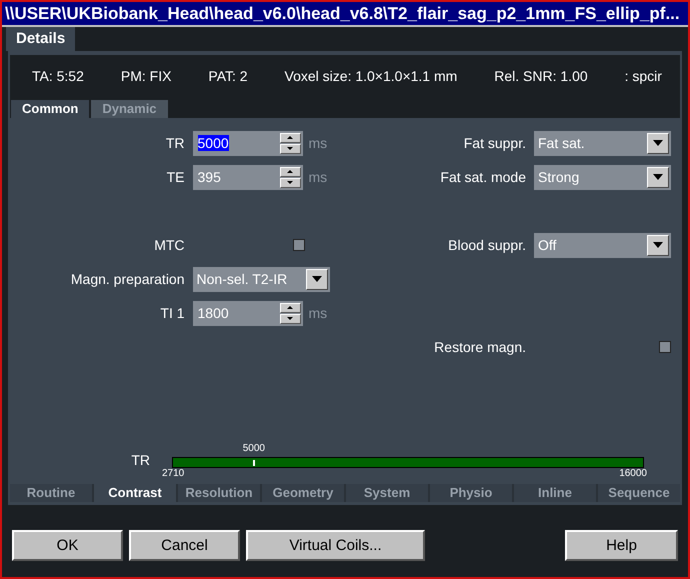 This screenshot has height=579, width=690. Describe the element at coordinates (247, 313) in the screenshot. I see `number-field: 1800` at that location.